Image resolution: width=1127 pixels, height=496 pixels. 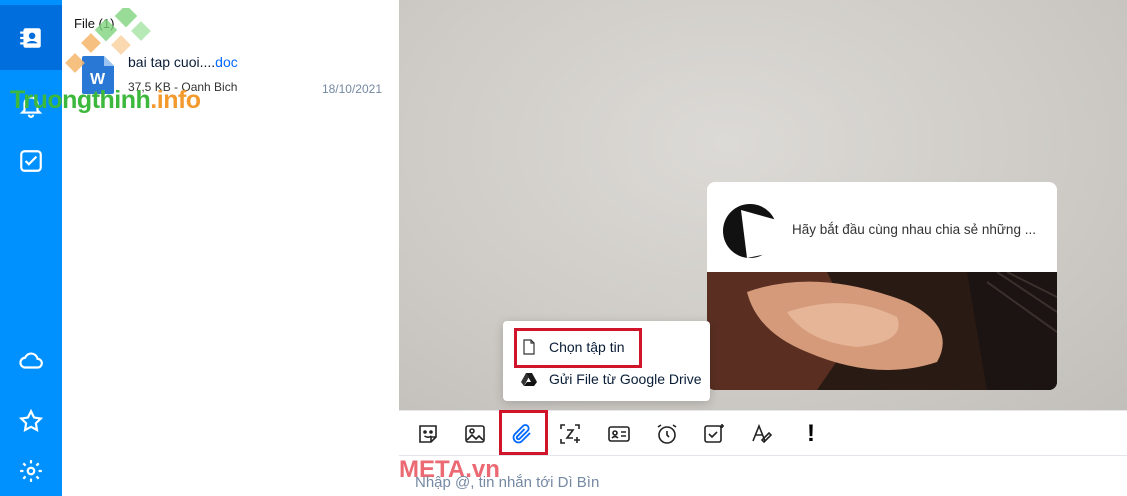 I want to click on sticker-button, so click(x=428, y=434).